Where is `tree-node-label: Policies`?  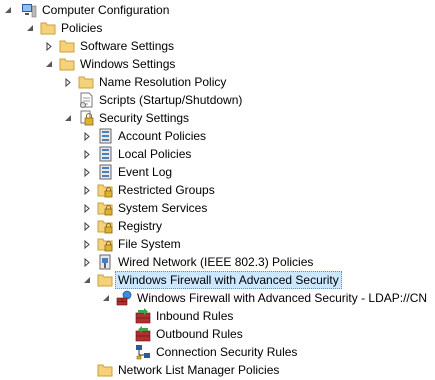
tree-node-label: Policies is located at coordinates (82, 28).